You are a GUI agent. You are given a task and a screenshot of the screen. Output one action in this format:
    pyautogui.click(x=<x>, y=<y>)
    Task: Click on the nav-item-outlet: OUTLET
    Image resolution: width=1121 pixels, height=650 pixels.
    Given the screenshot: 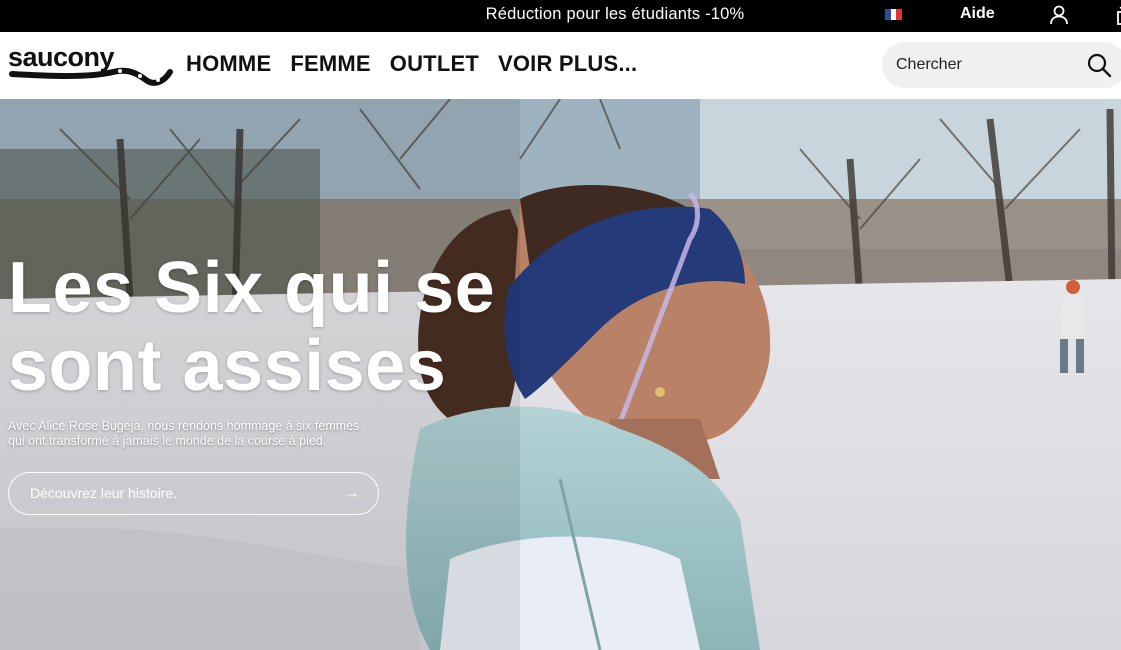 What is the action you would take?
    pyautogui.click(x=434, y=64)
    